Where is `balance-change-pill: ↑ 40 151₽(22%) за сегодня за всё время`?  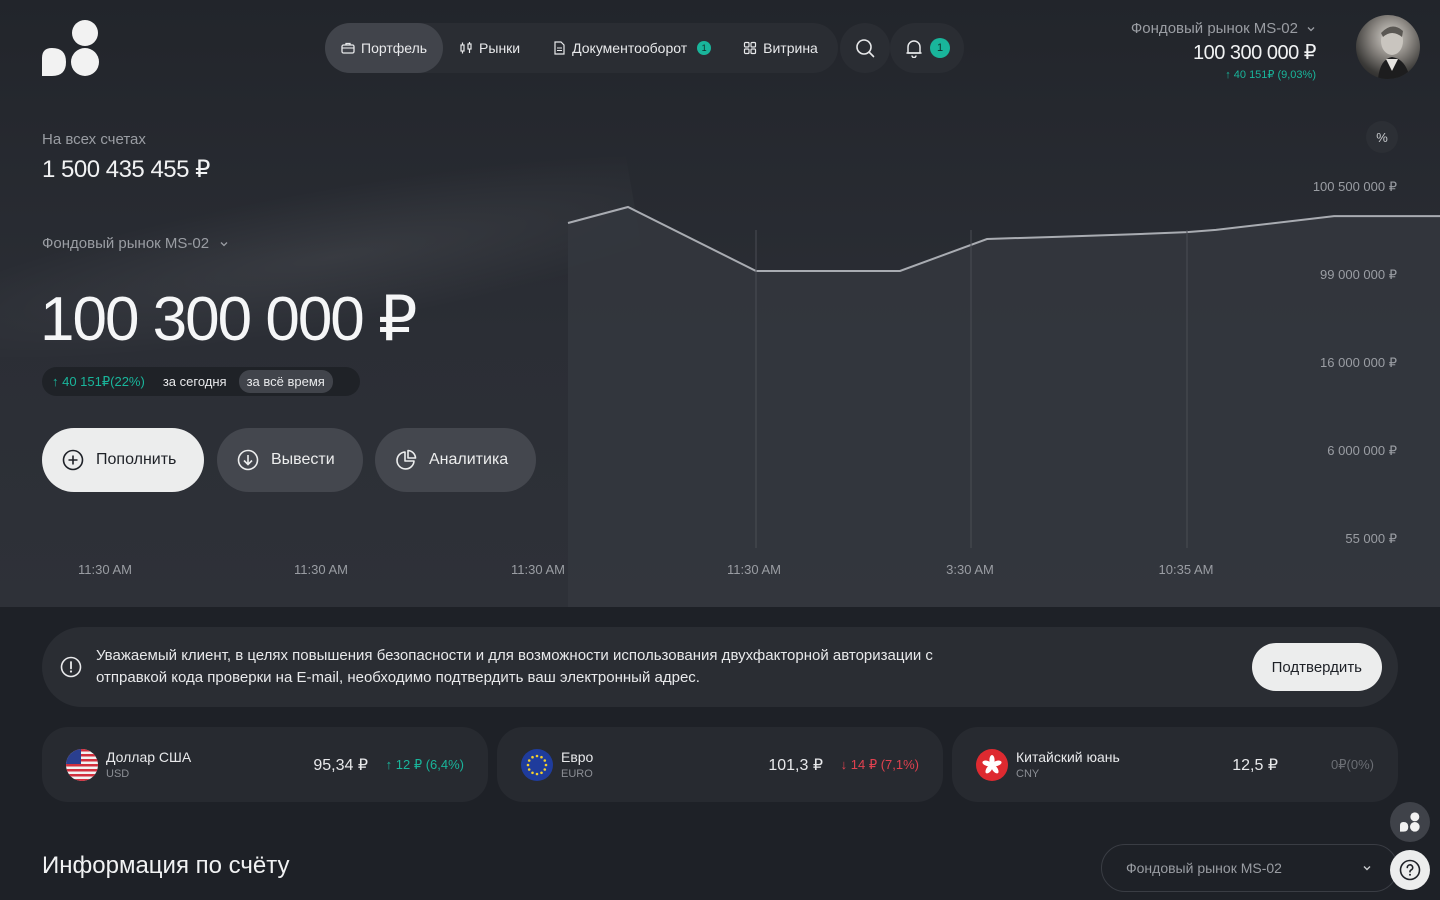
balance-change-pill: ↑ 40 151₽(22%) за сегодня за всё время is located at coordinates (201, 381).